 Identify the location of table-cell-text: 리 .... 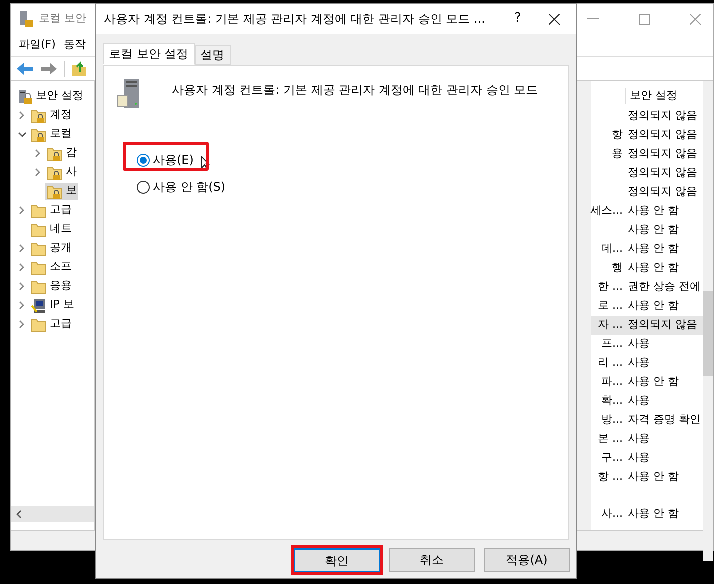
(610, 363).